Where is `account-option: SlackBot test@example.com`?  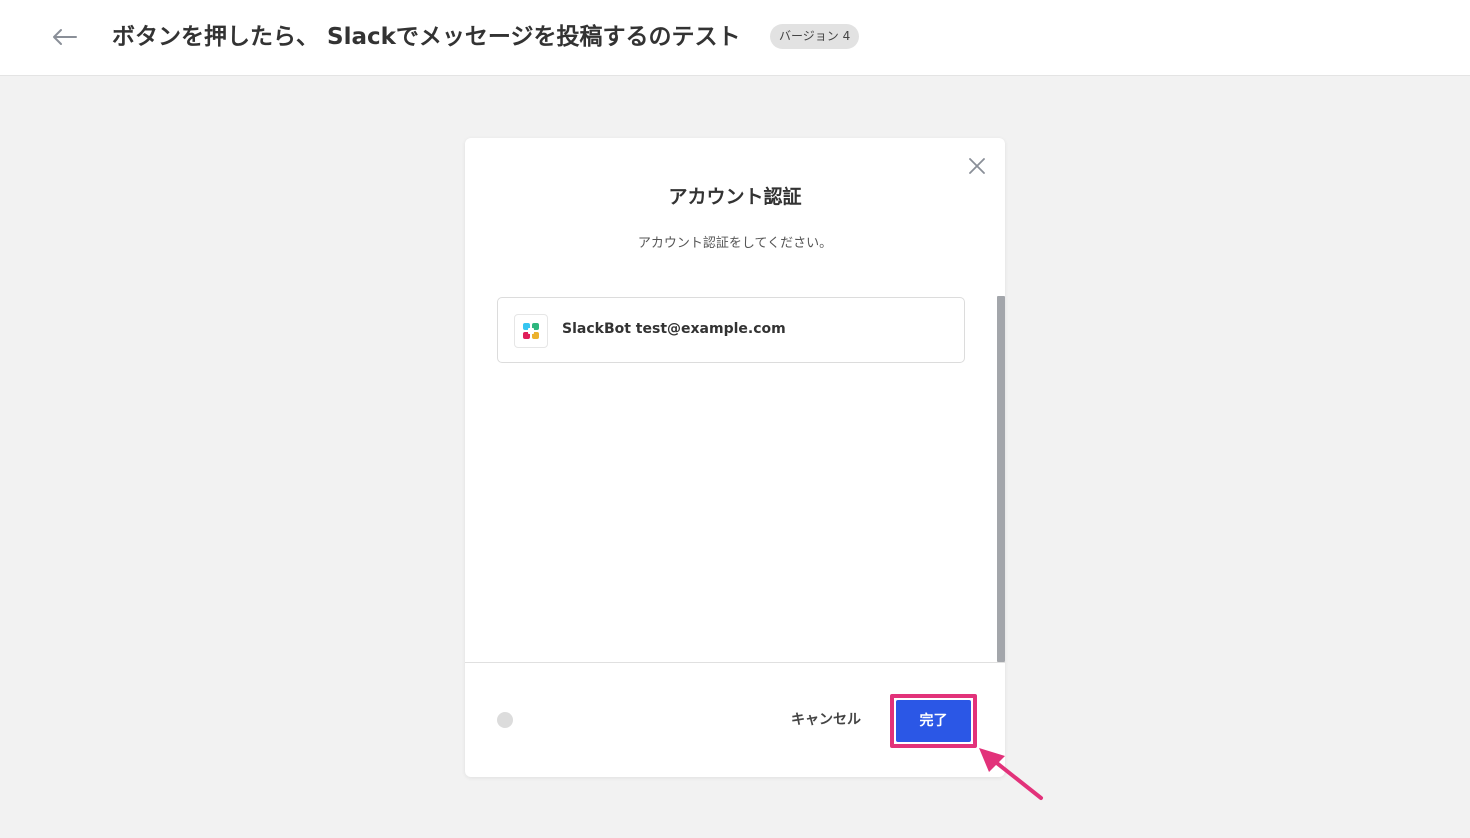 account-option: SlackBot test@example.com is located at coordinates (731, 330).